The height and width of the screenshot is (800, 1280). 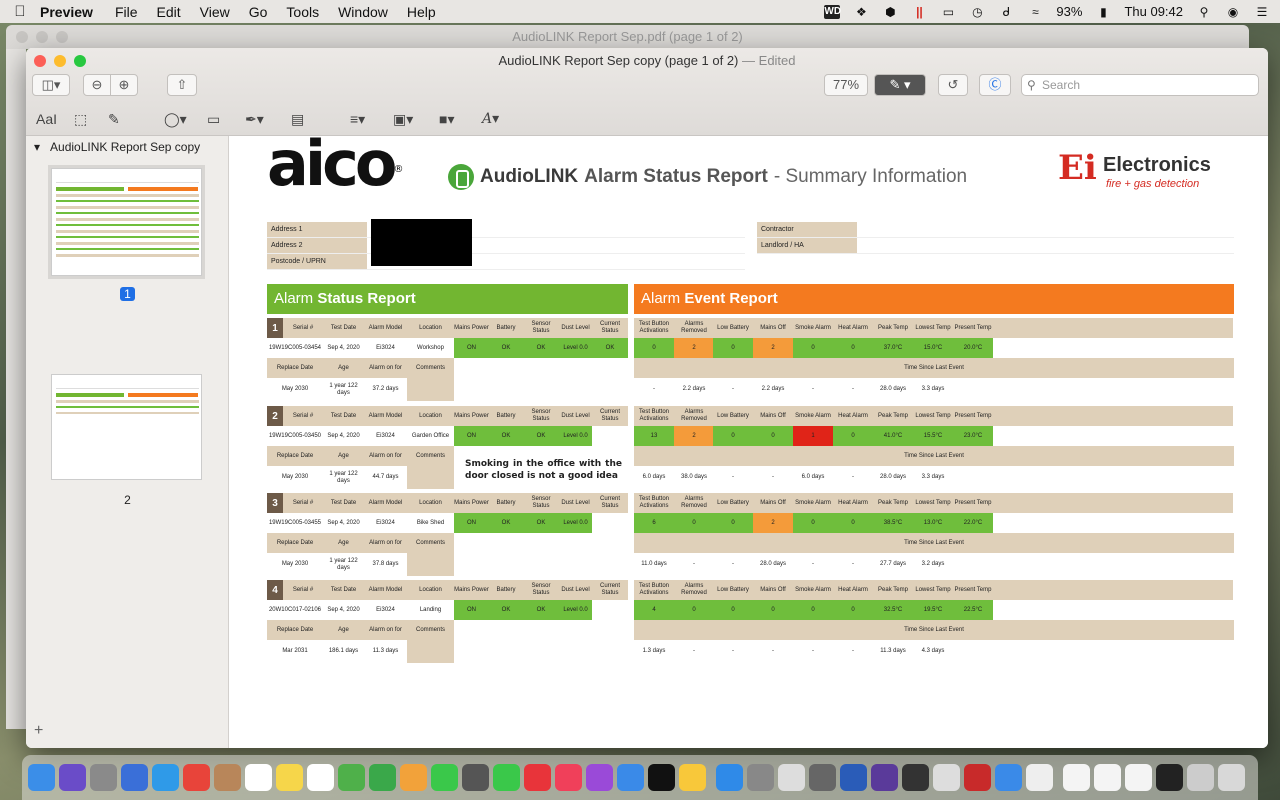 What do you see at coordinates (351, 777) in the screenshot?
I see `maps-icon` at bounding box center [351, 777].